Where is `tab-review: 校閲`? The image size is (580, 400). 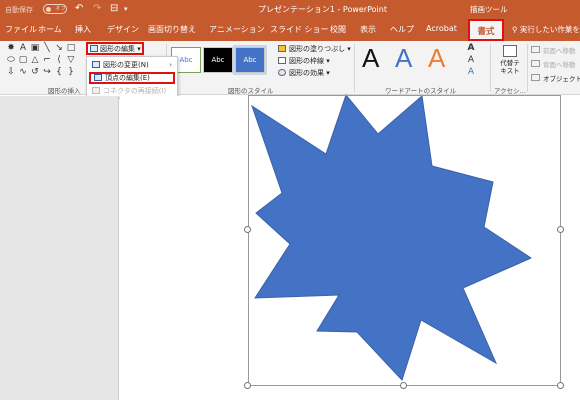 tab-review: 校閲 is located at coordinates (338, 29).